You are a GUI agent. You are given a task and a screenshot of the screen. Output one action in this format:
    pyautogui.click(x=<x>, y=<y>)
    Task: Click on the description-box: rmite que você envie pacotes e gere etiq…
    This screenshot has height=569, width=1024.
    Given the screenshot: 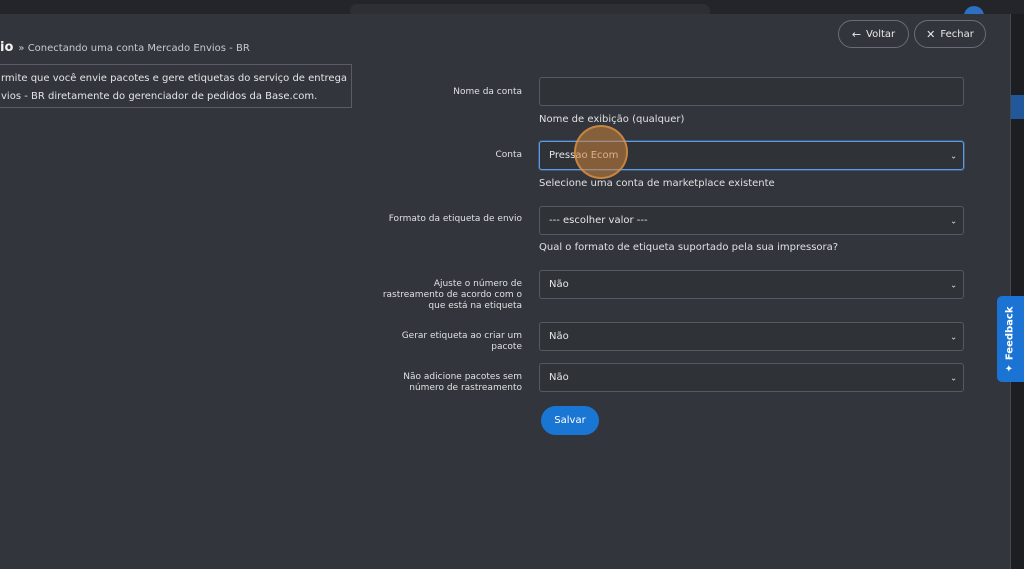 What is the action you would take?
    pyautogui.click(x=176, y=86)
    